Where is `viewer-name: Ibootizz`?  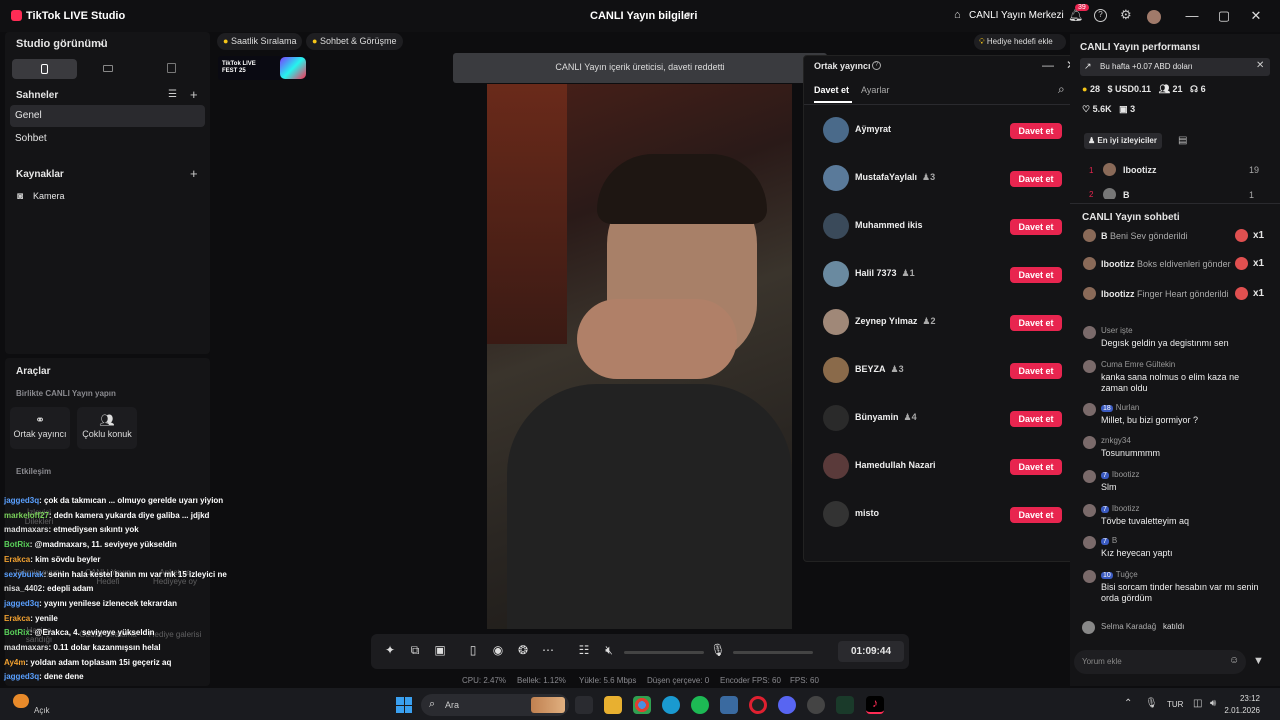
viewer-name: Ibootizz is located at coordinates (1140, 170).